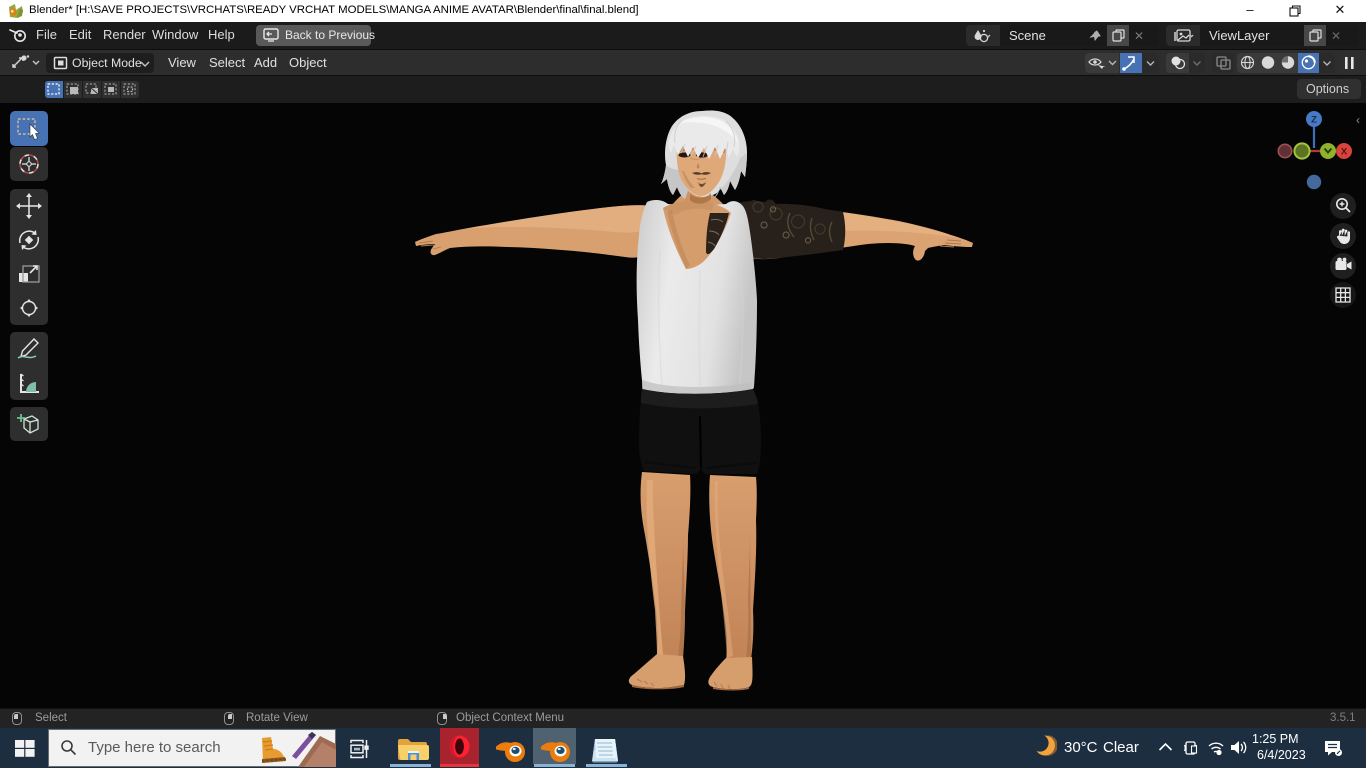 This screenshot has width=1366, height=768. I want to click on svg-text: X, so click(1344, 152).